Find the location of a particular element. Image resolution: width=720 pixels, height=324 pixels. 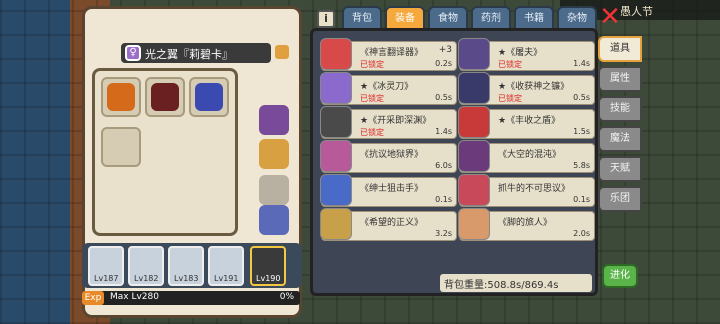

inventory-item-8: 《大空的混沌》 5.8s is located at coordinates (526, 156).